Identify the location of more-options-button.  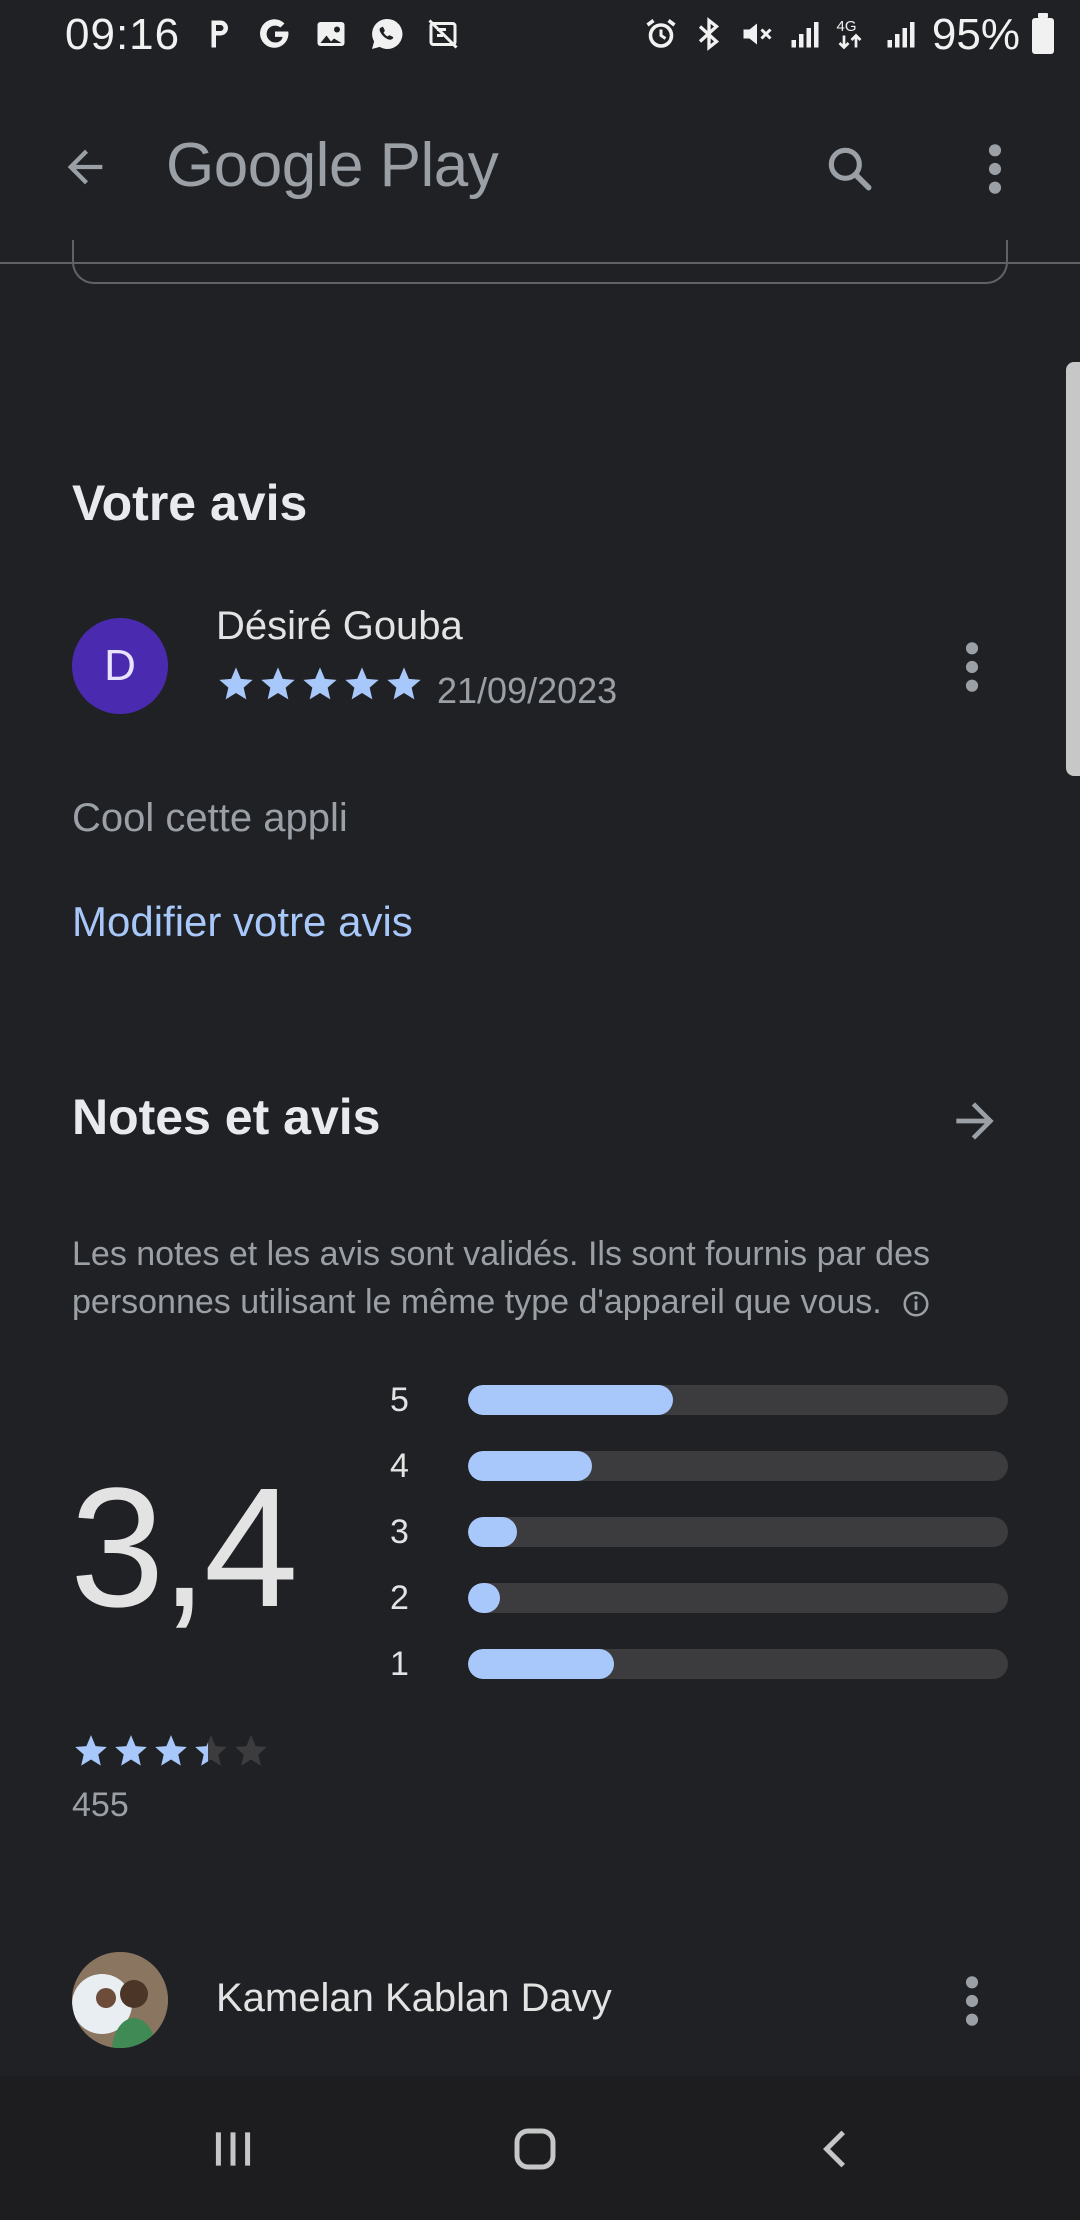
(995, 169).